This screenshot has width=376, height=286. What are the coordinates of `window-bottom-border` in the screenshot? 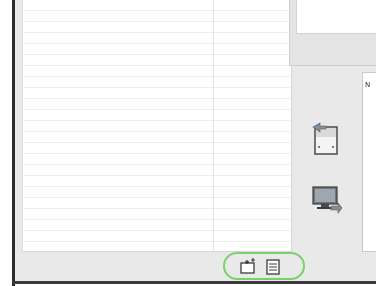 It's located at (194, 282).